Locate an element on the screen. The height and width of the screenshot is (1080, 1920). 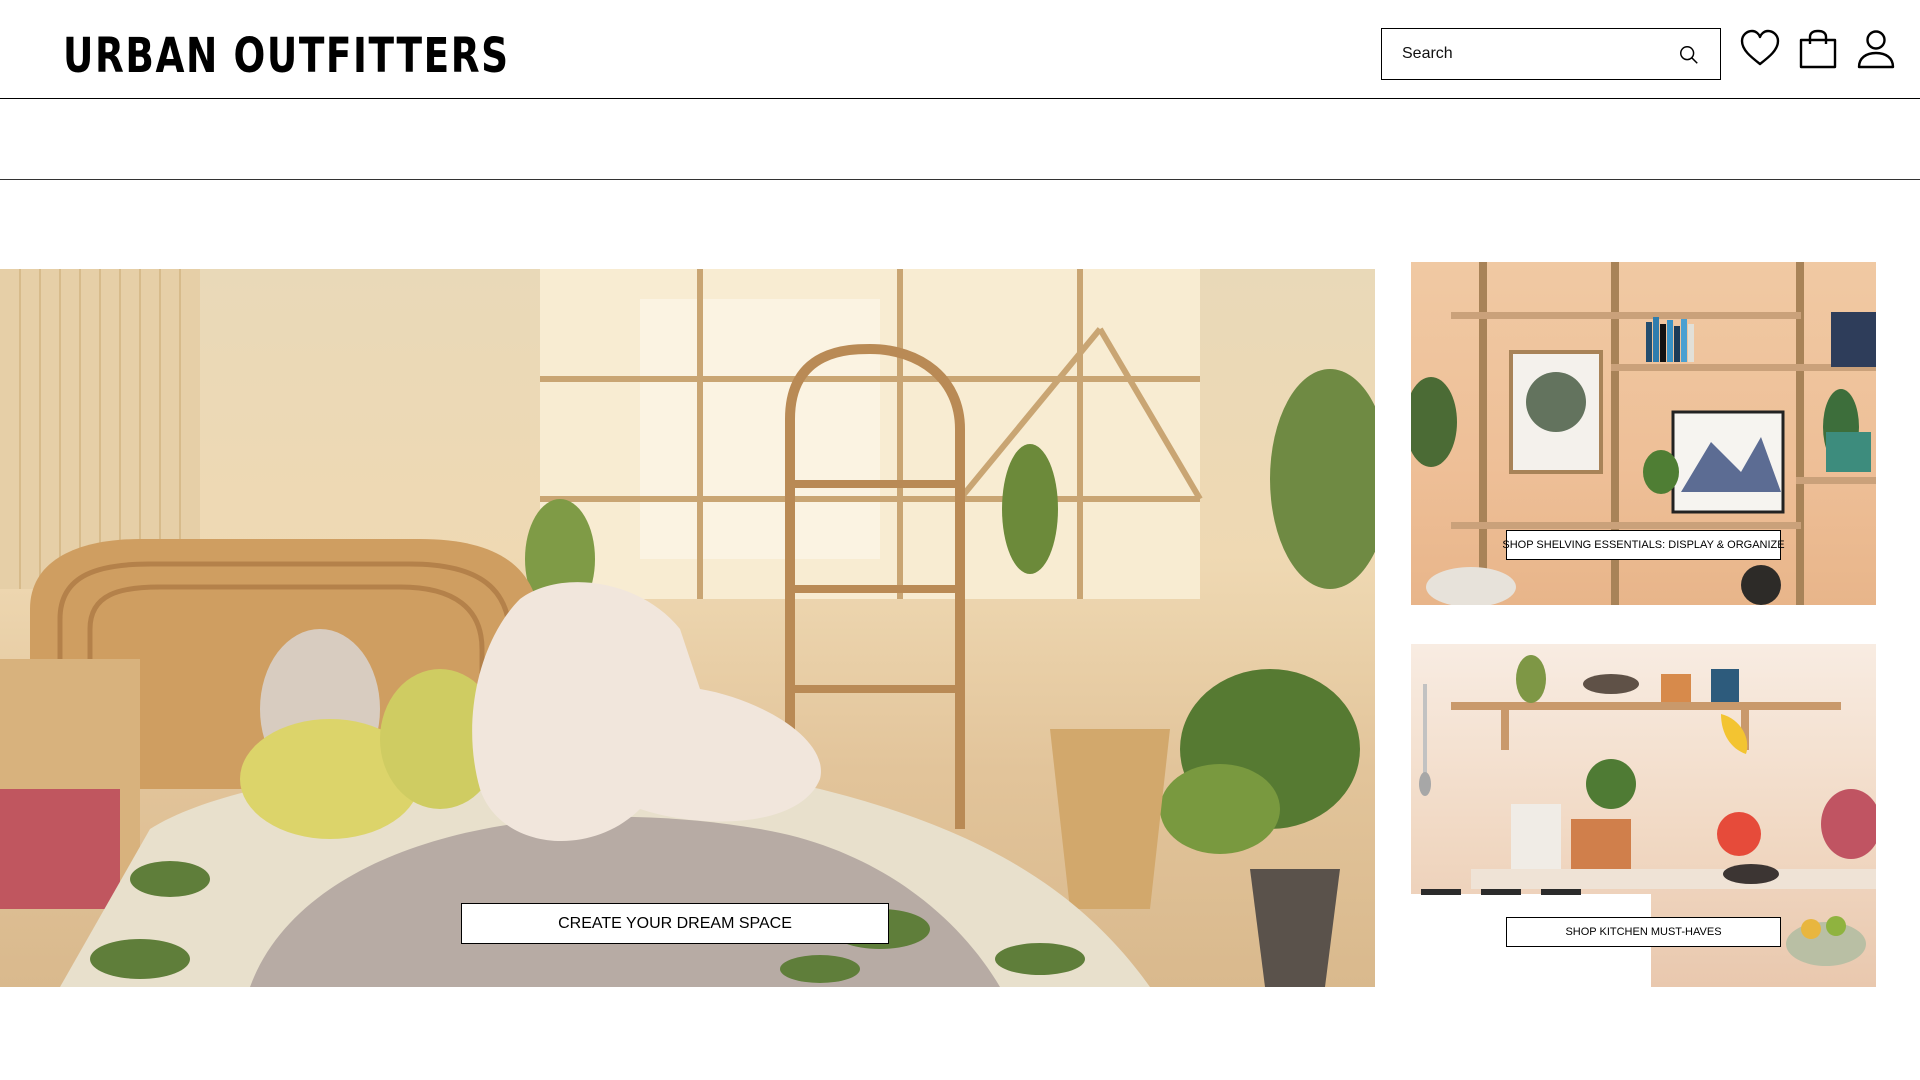
promo-kitchen-tile: SHOP KITCHEN MUST-HAVES is located at coordinates (1643, 815).